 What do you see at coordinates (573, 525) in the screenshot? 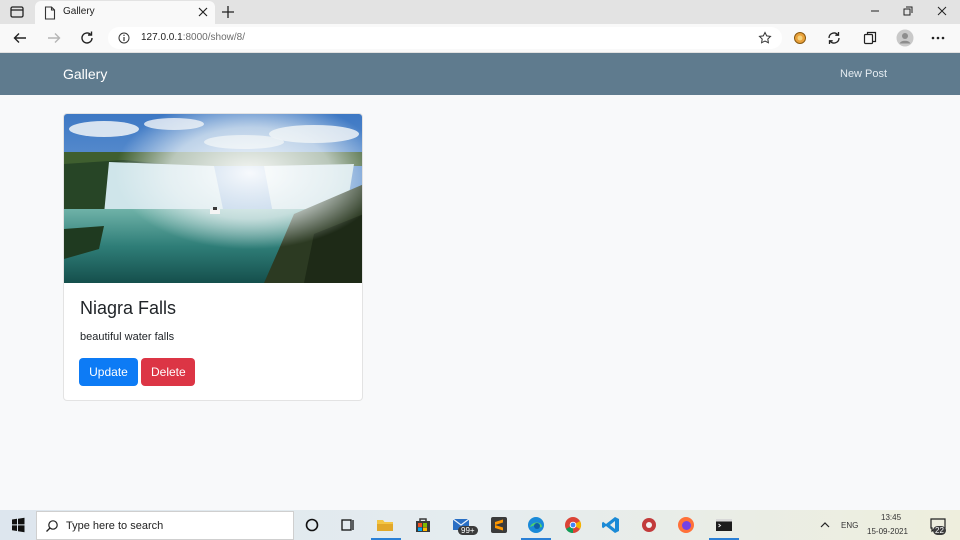
I see `chrome-icon` at bounding box center [573, 525].